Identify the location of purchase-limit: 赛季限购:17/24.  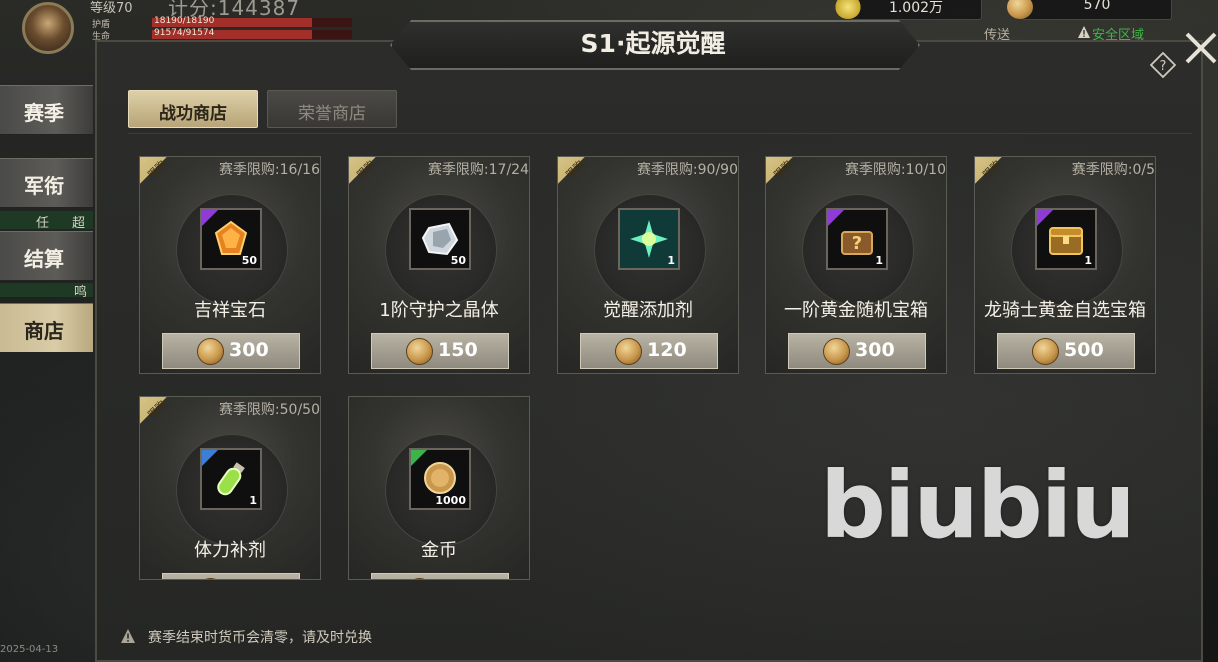
(478, 170).